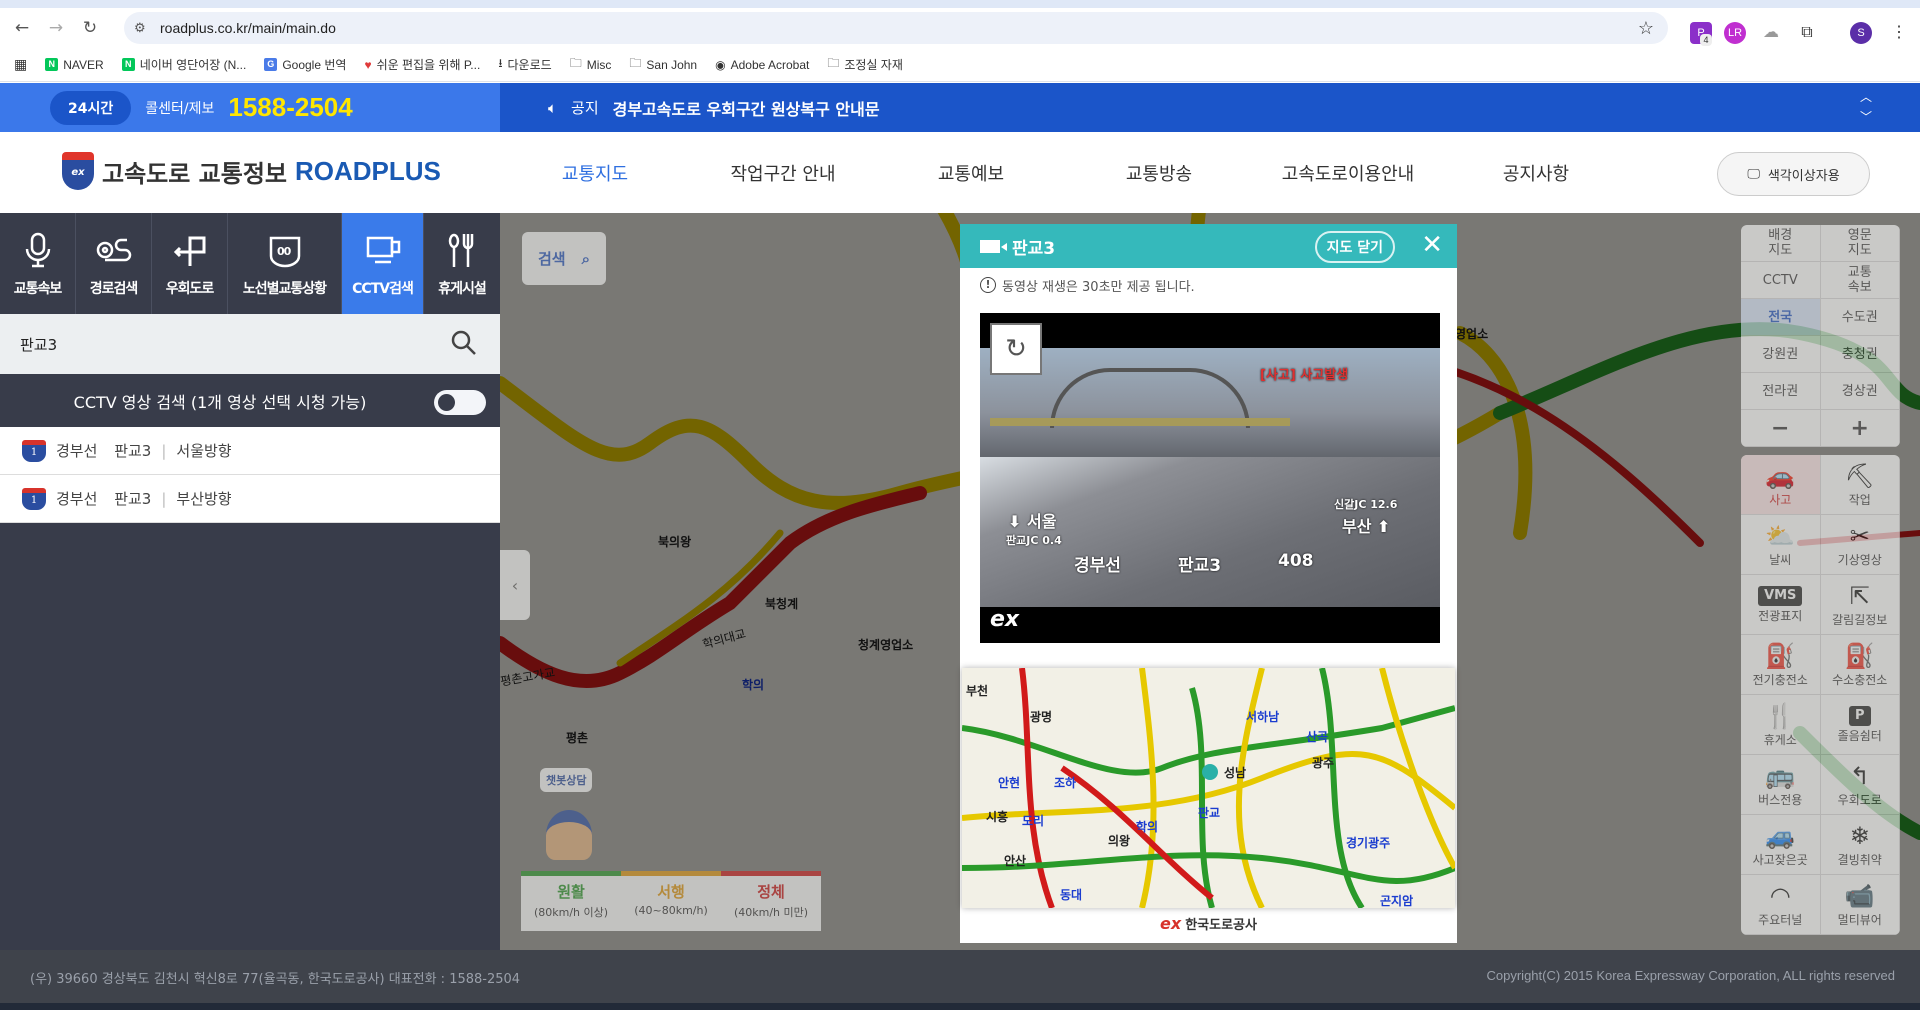  What do you see at coordinates (1859, 655) in the screenshot?
I see `layer-icon: ⛽` at bounding box center [1859, 655].